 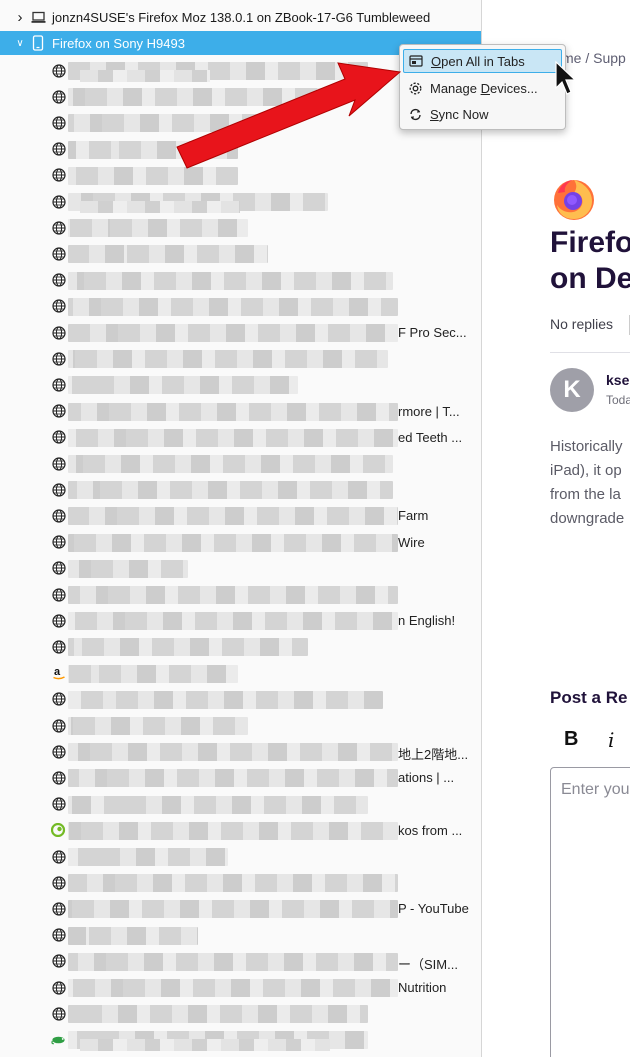 I want to click on author-name: kse, so click(x=617, y=380).